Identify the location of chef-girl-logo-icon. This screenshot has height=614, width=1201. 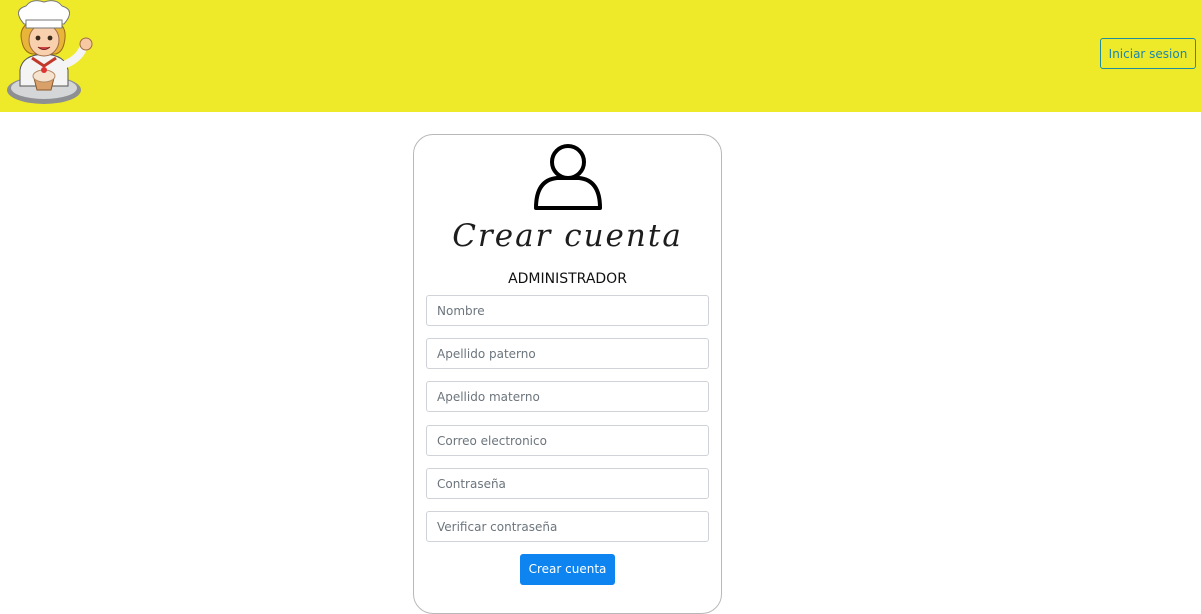
(50, 52).